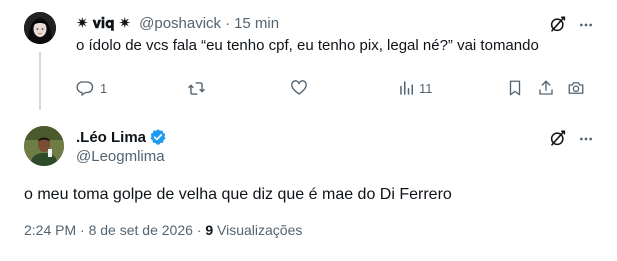  Describe the element at coordinates (85, 88) in the screenshot. I see `reply-icon` at that location.